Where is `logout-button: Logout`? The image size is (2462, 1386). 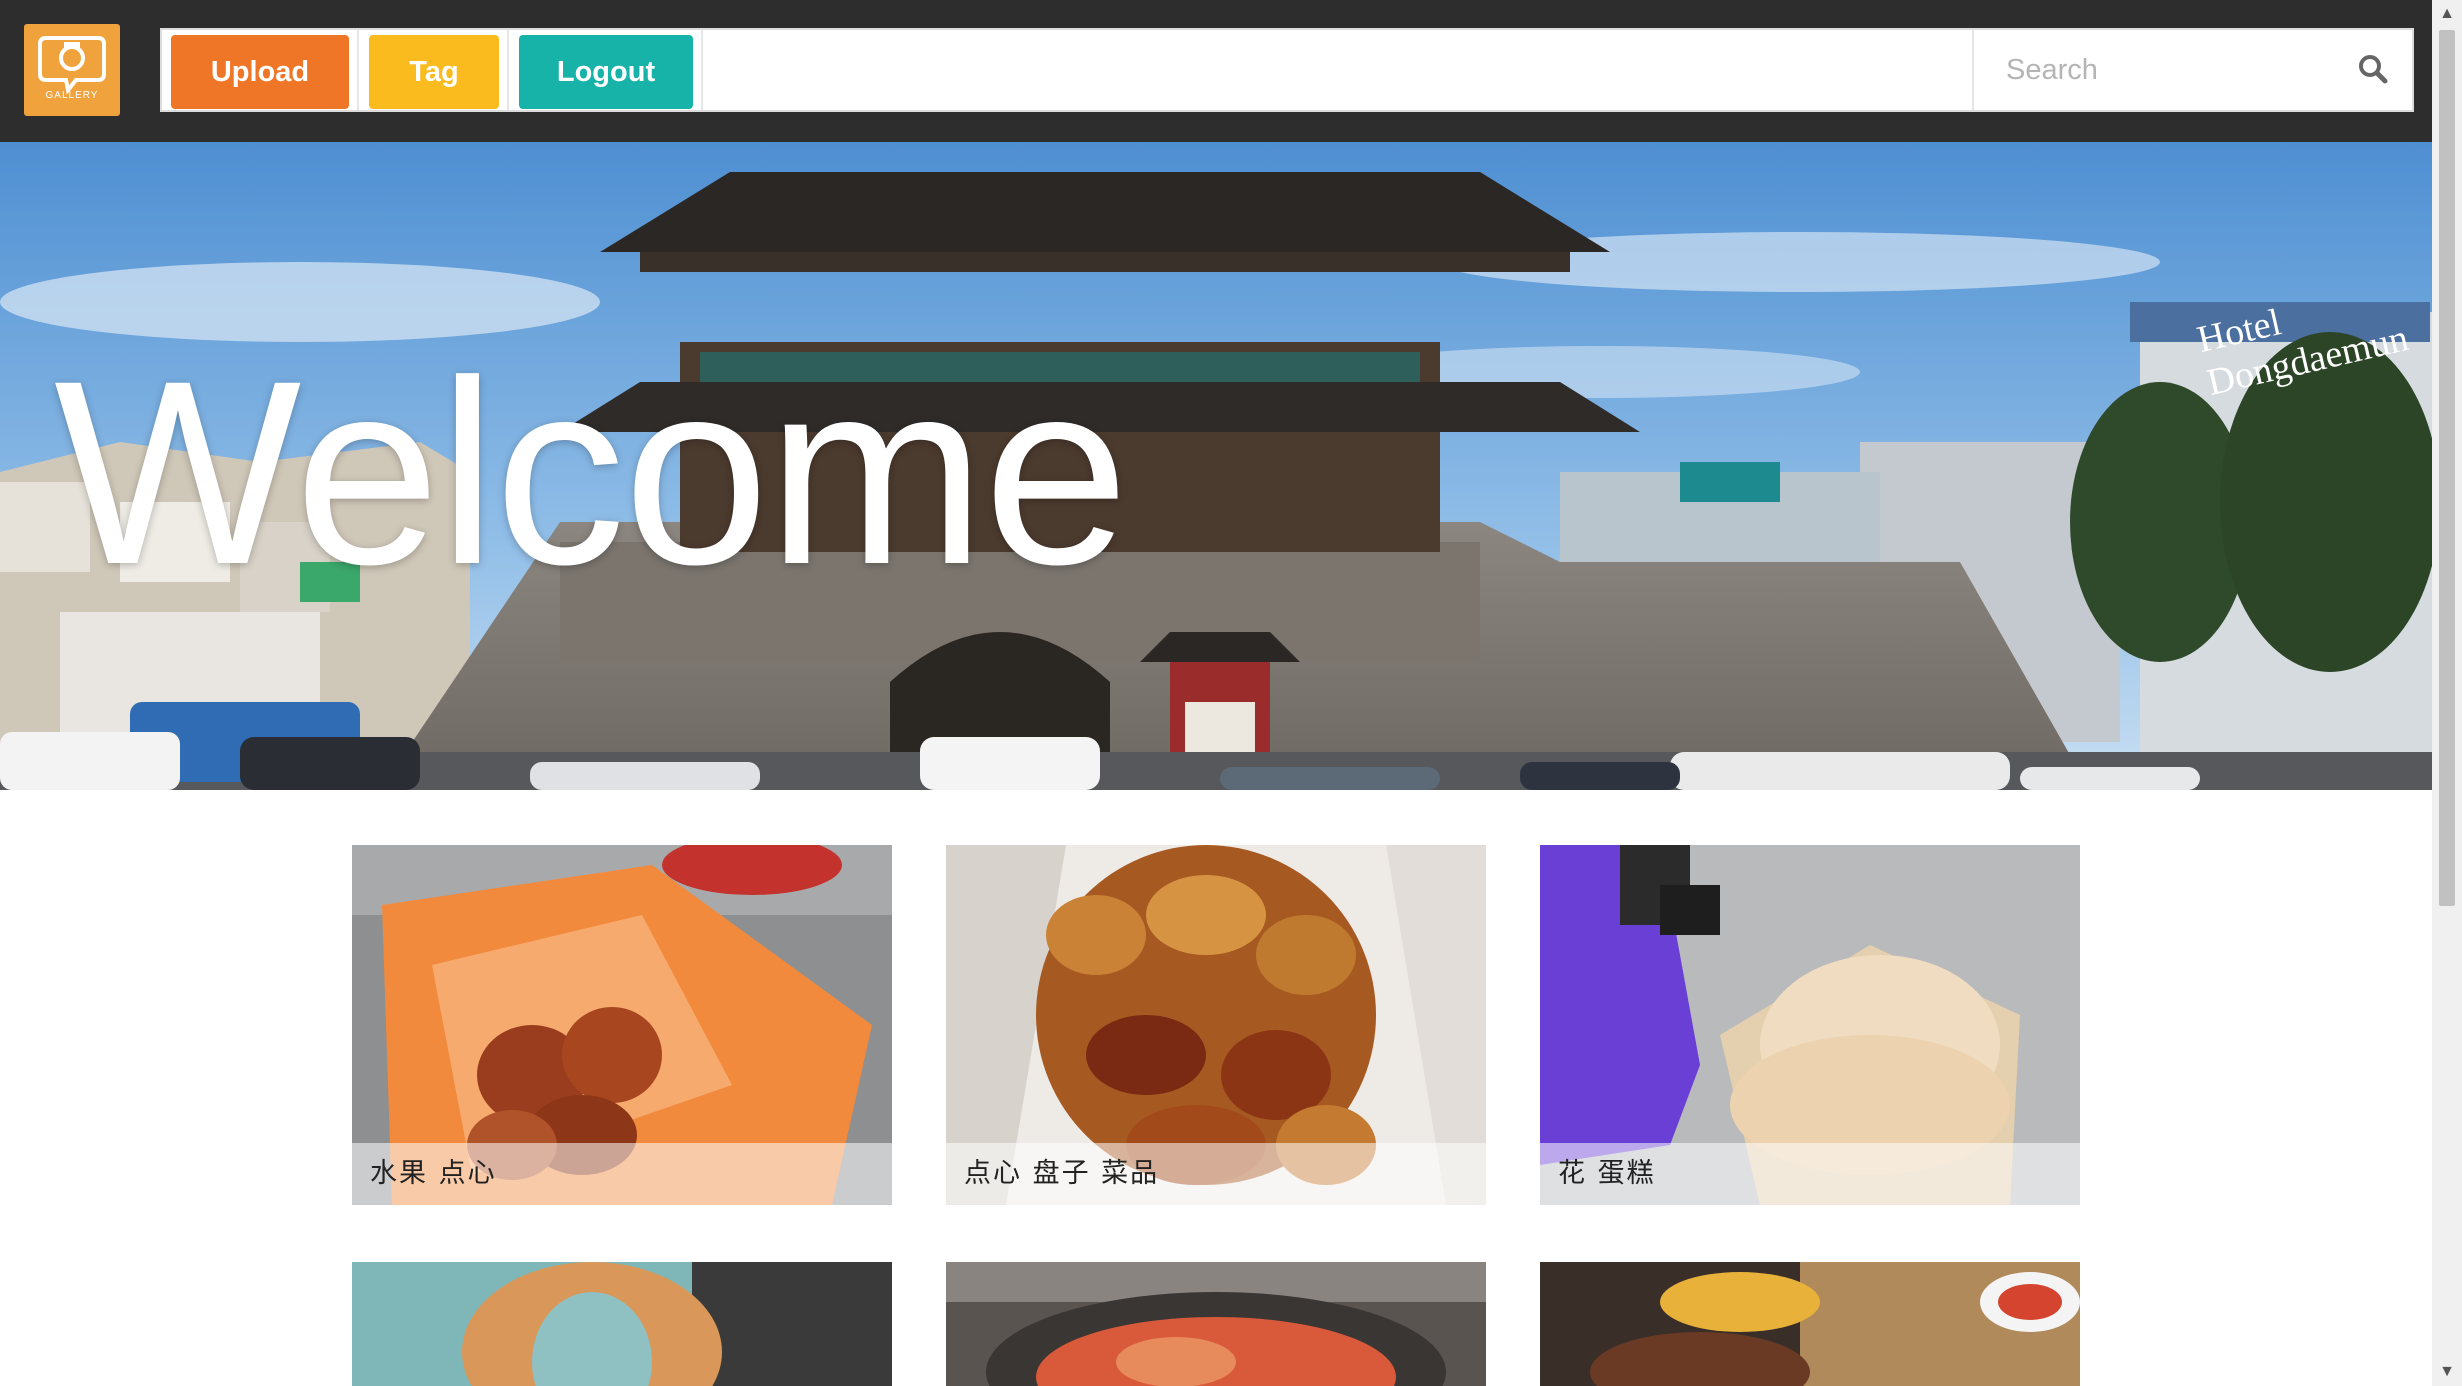 logout-button: Logout is located at coordinates (606, 72).